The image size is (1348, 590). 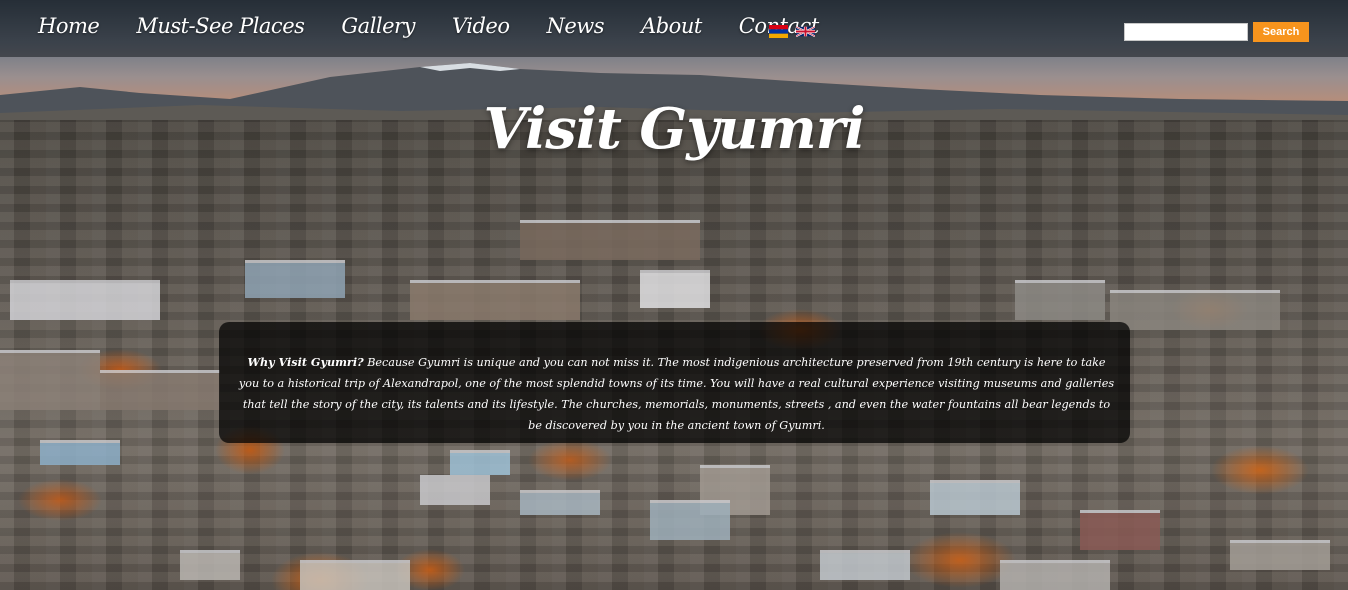 I want to click on nav-must-see-places-link: Must-See Places, so click(x=220, y=26).